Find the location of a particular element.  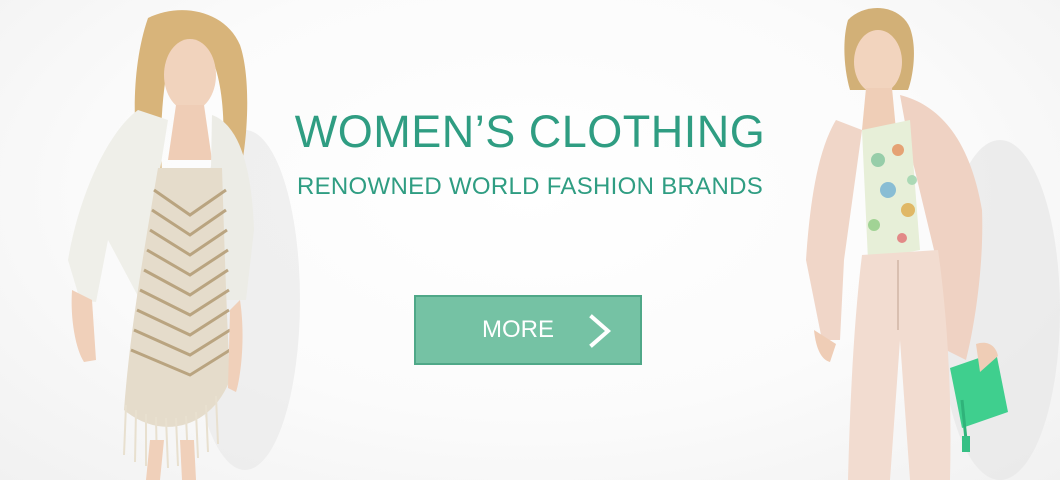

headline: WOMEN’S CLOTHING is located at coordinates (530, 132).